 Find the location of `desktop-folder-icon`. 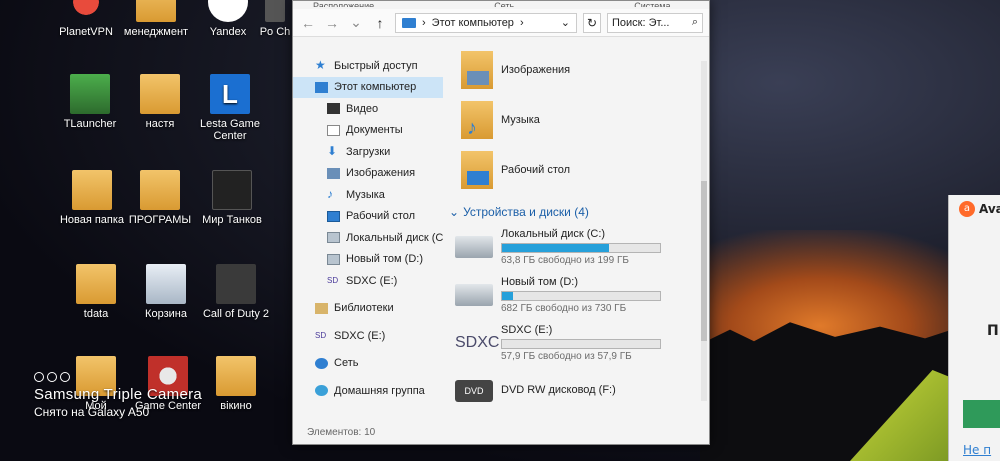

desktop-folder-icon is located at coordinates (477, 170).